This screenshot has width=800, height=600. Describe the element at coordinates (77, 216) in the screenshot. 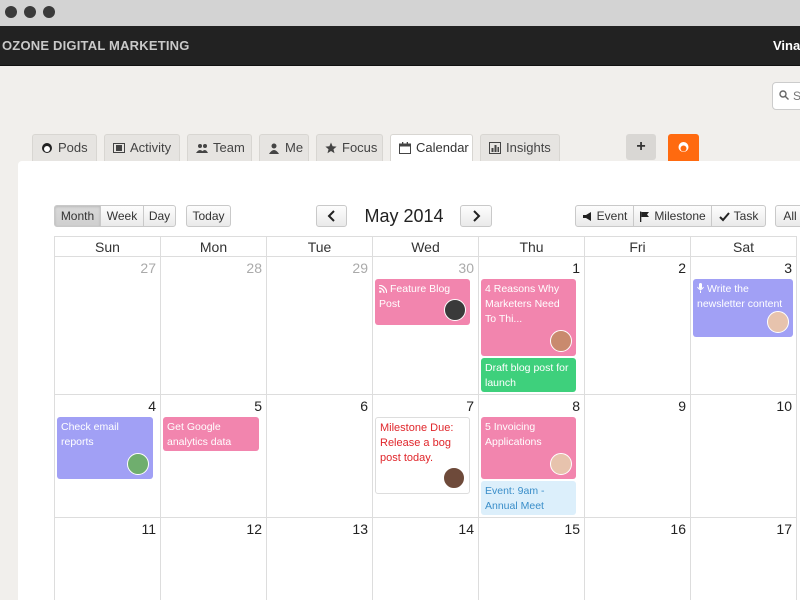

I see `month-view-button: Month` at that location.